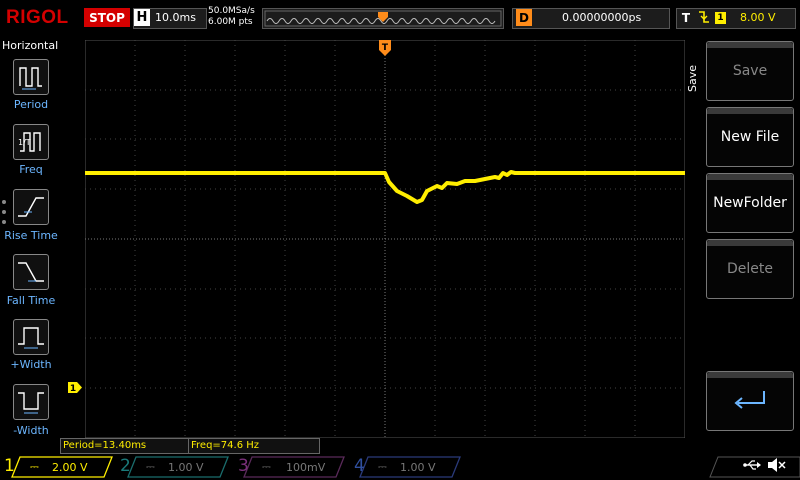 Image resolution: width=800 pixels, height=480 pixels. What do you see at coordinates (231, 11) in the screenshot?
I see `sample-rate: 50.0MSa/s` at bounding box center [231, 11].